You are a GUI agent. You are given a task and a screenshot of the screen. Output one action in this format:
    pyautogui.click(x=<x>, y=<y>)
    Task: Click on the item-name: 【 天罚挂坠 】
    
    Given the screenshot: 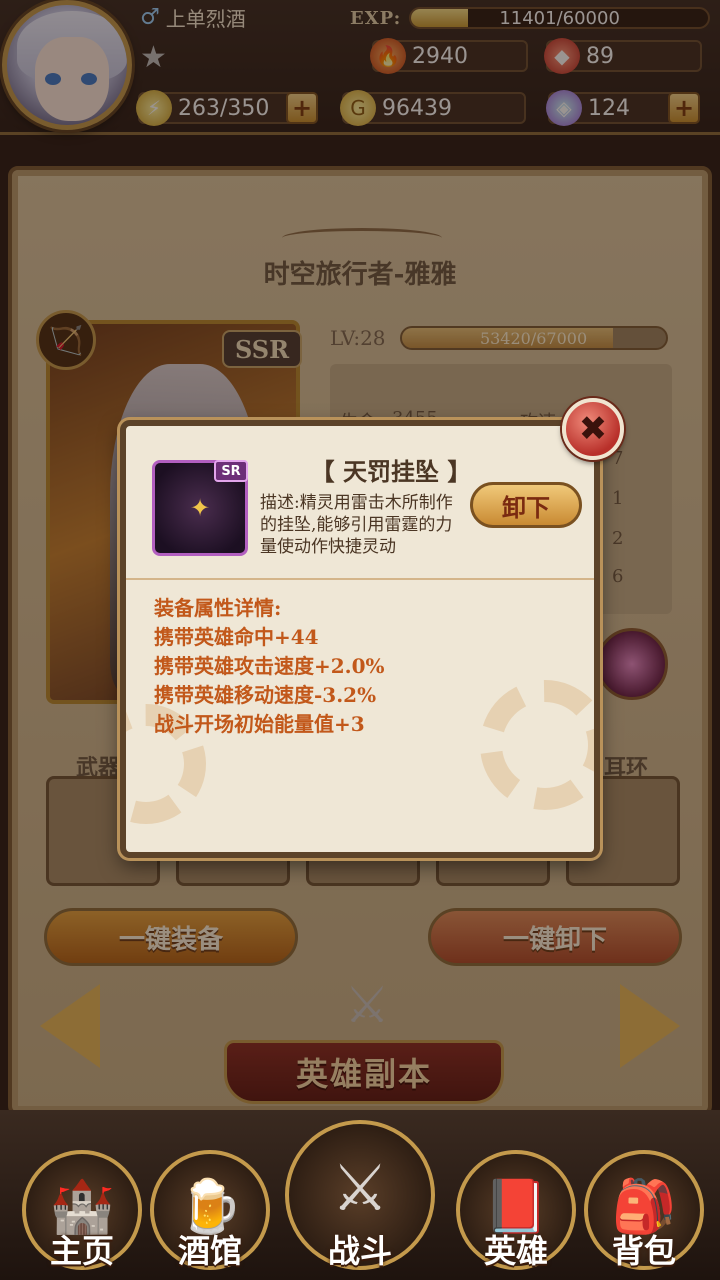 What is the action you would take?
    pyautogui.click(x=391, y=471)
    